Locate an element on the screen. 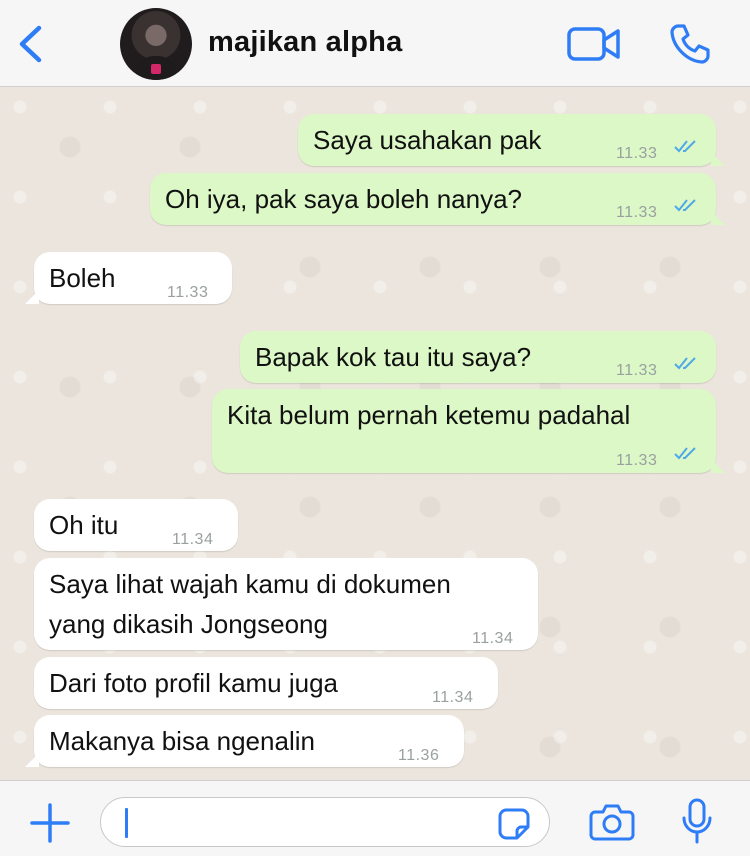 This screenshot has width=750, height=856. chevron-left-icon is located at coordinates (30, 44).